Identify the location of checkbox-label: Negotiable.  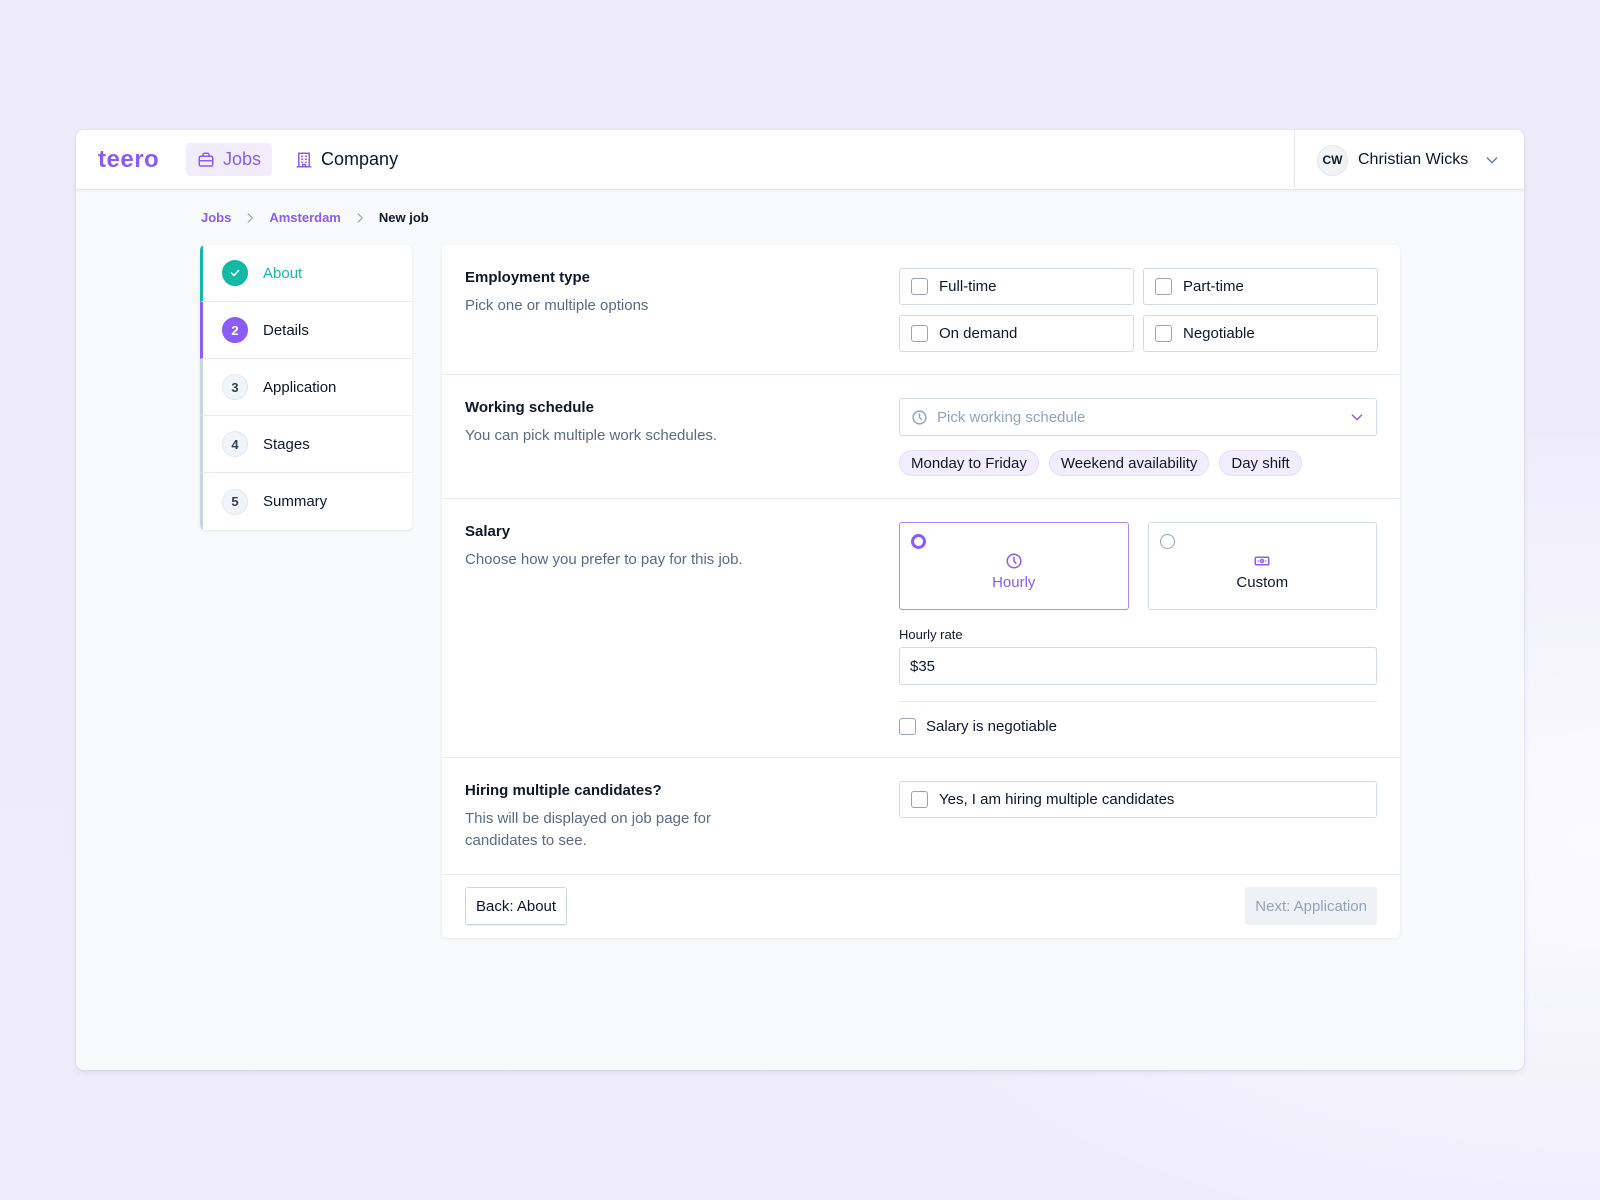
(1219, 333).